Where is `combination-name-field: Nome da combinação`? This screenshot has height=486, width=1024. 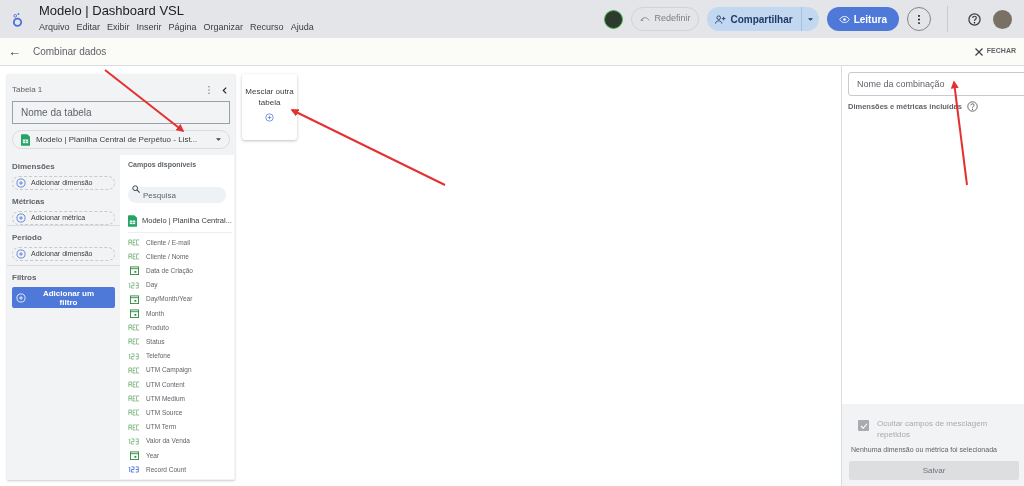 combination-name-field: Nome da combinação is located at coordinates (936, 84).